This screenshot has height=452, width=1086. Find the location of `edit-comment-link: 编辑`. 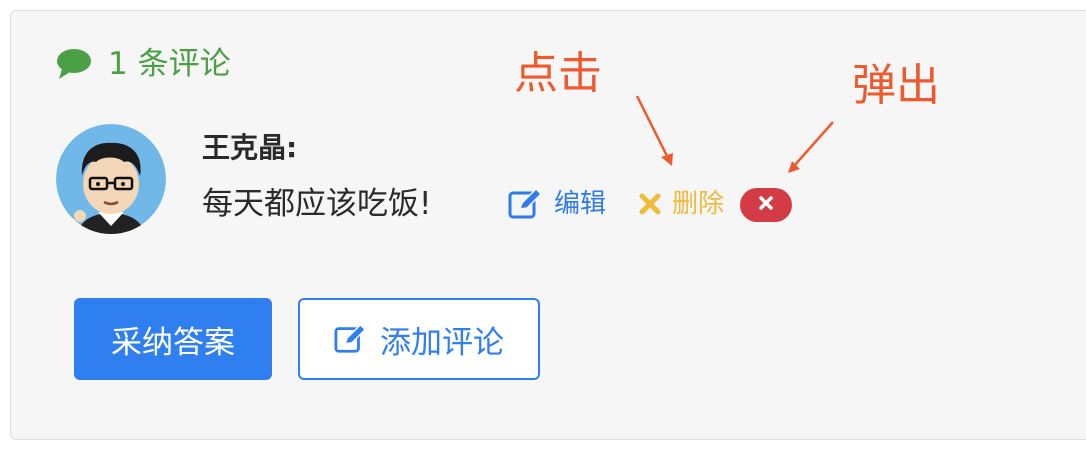

edit-comment-link: 编辑 is located at coordinates (557, 204).